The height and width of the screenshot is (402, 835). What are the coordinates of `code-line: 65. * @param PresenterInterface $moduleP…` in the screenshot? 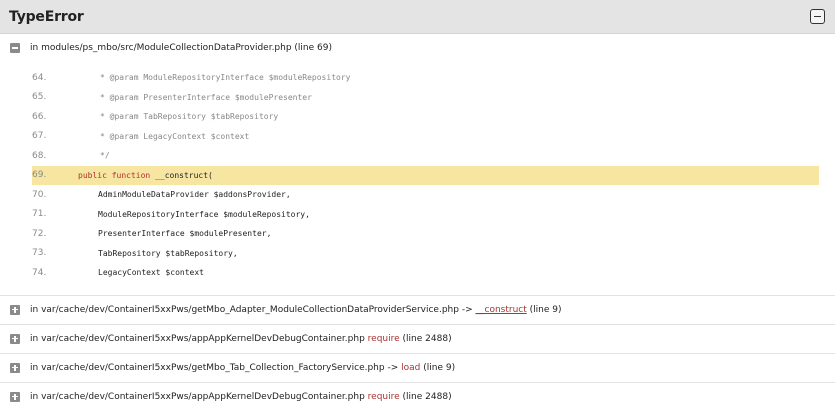 It's located at (425, 98).